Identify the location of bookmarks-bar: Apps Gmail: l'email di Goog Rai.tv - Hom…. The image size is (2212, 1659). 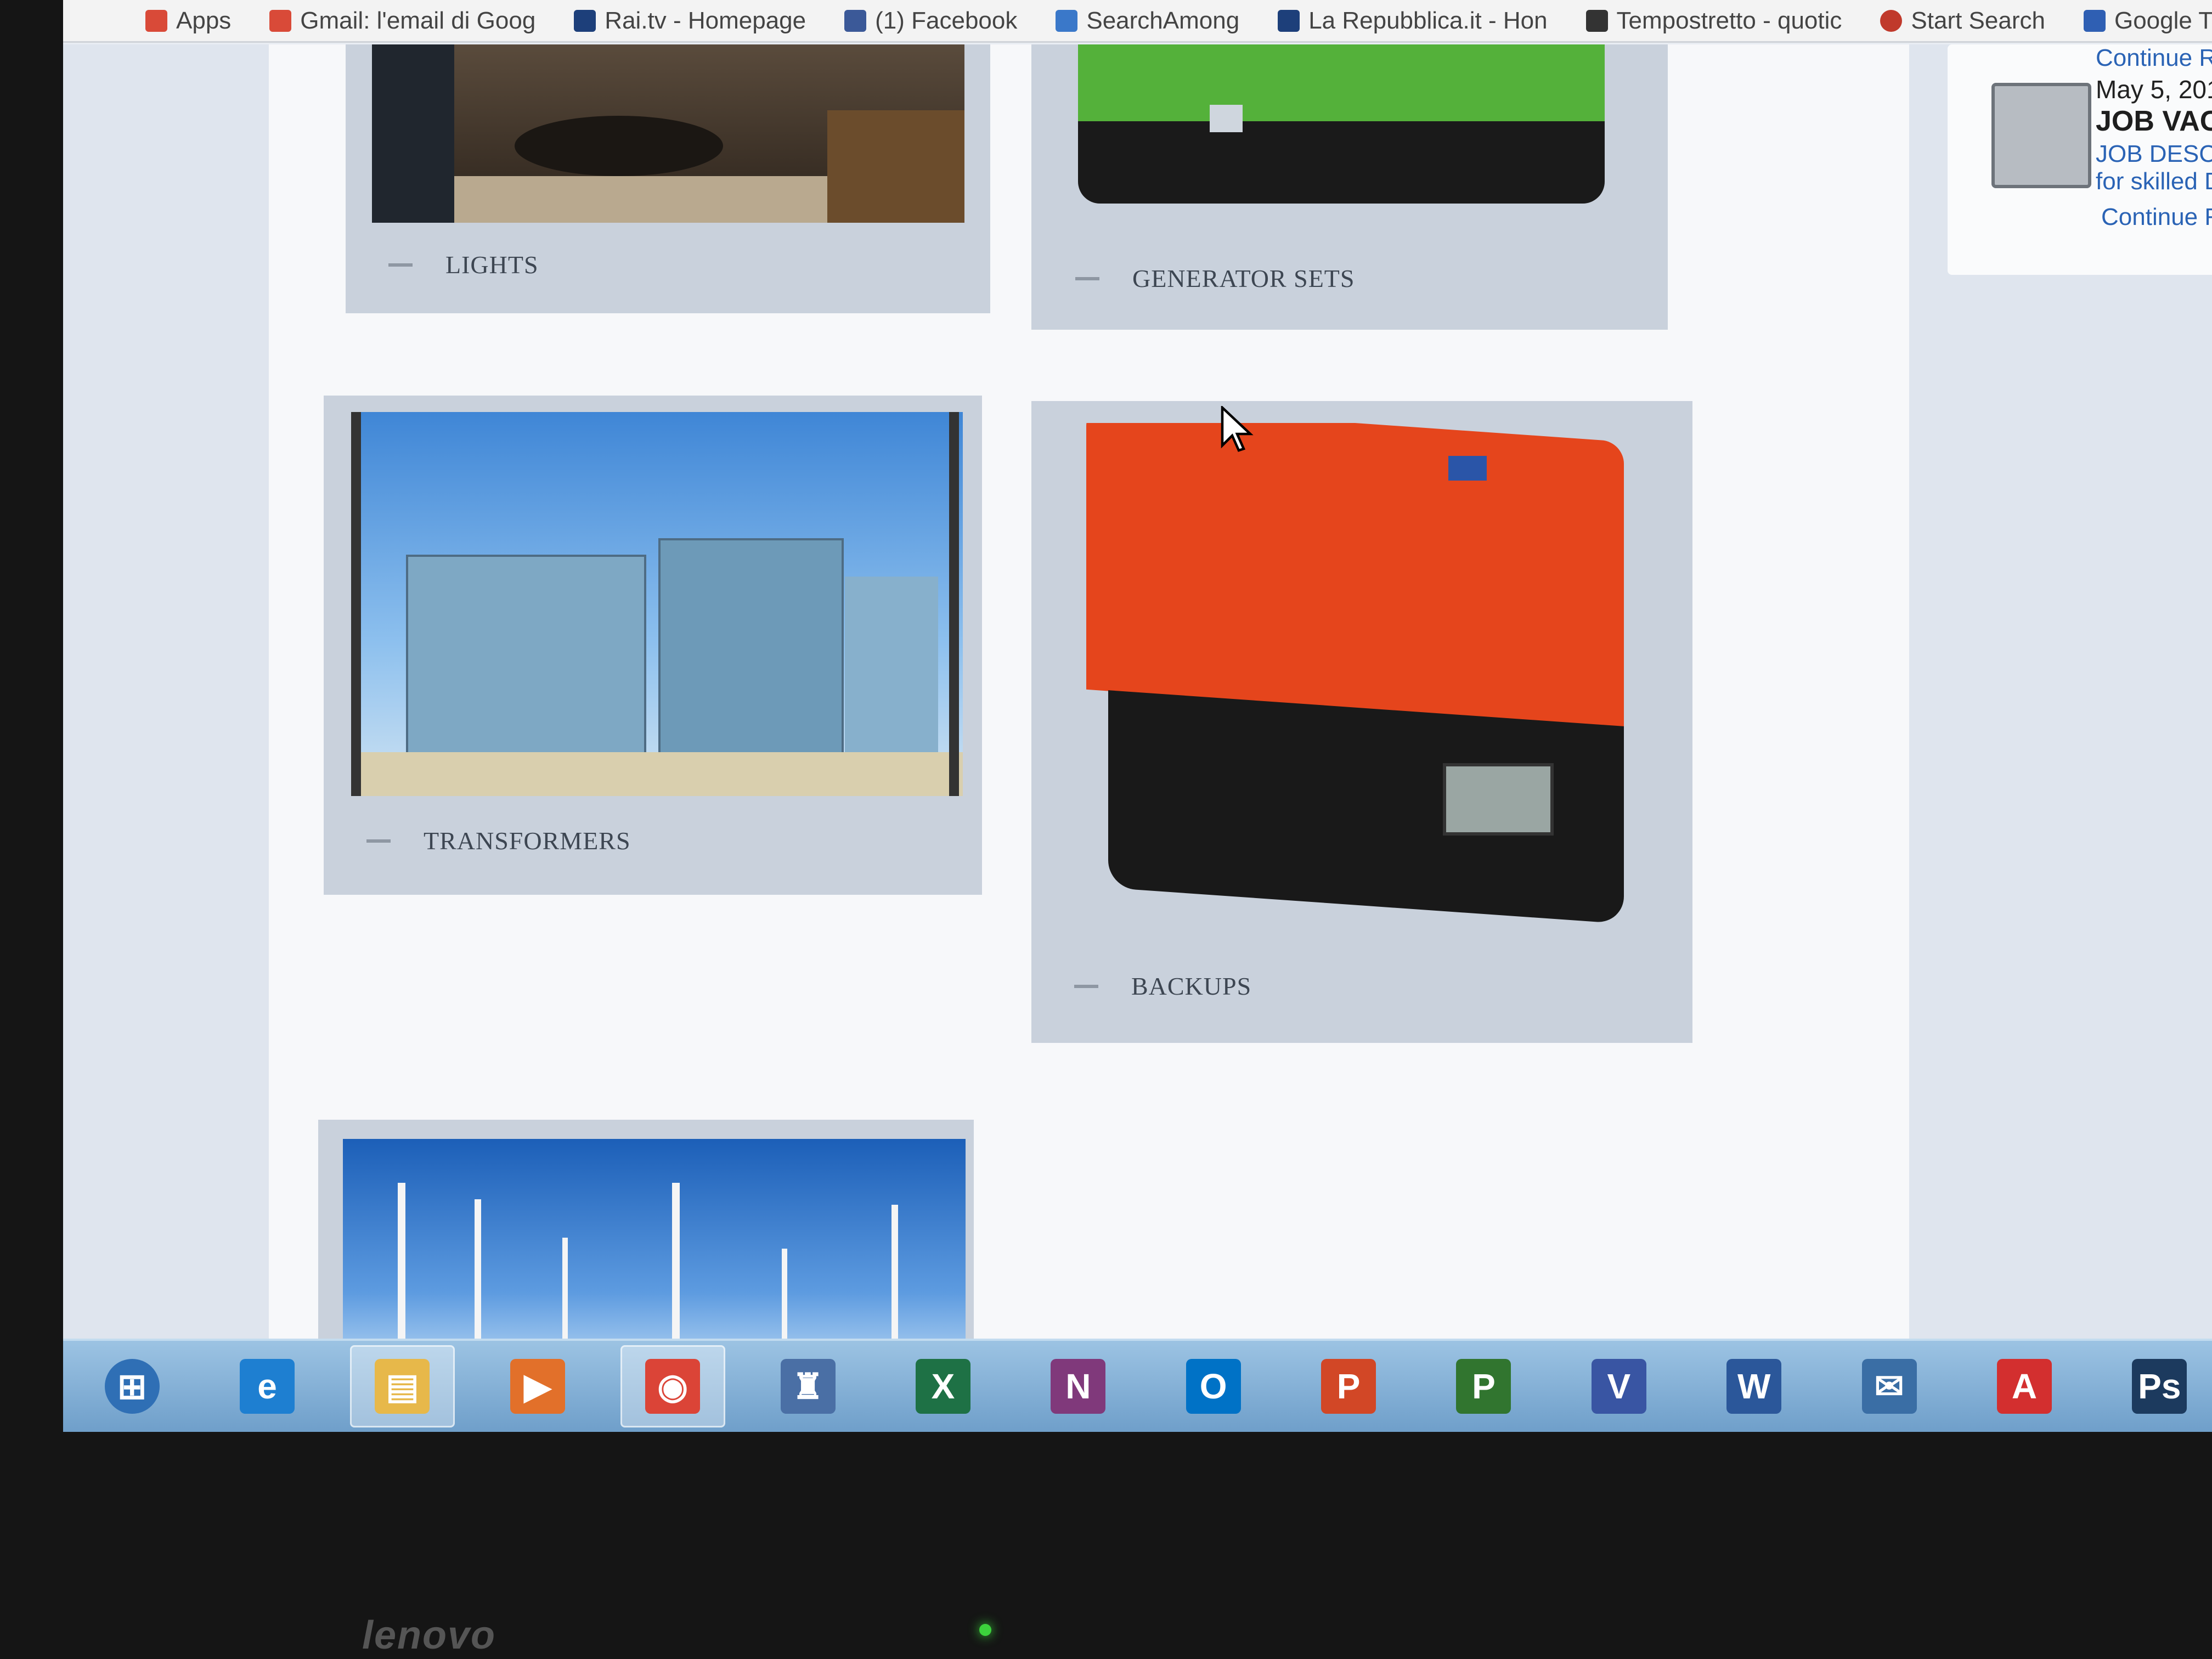
(1138, 21).